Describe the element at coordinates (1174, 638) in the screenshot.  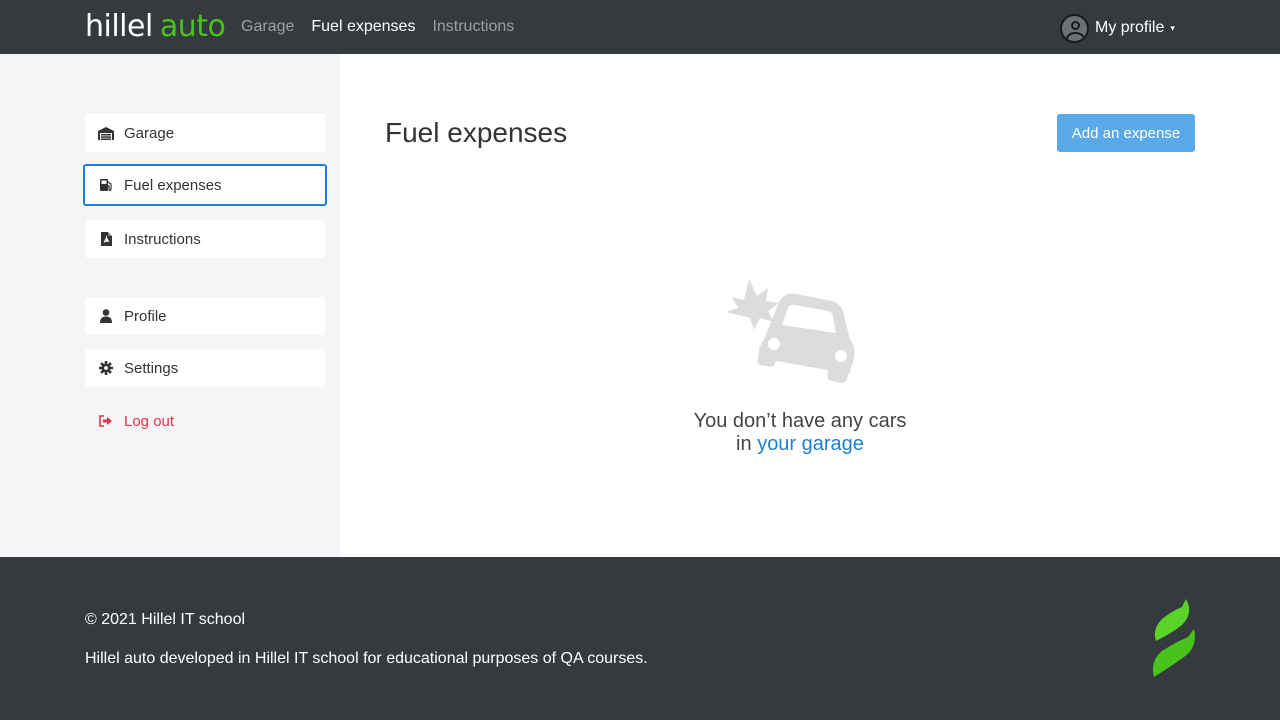
I see `hillel-leaf-logo-icon` at that location.